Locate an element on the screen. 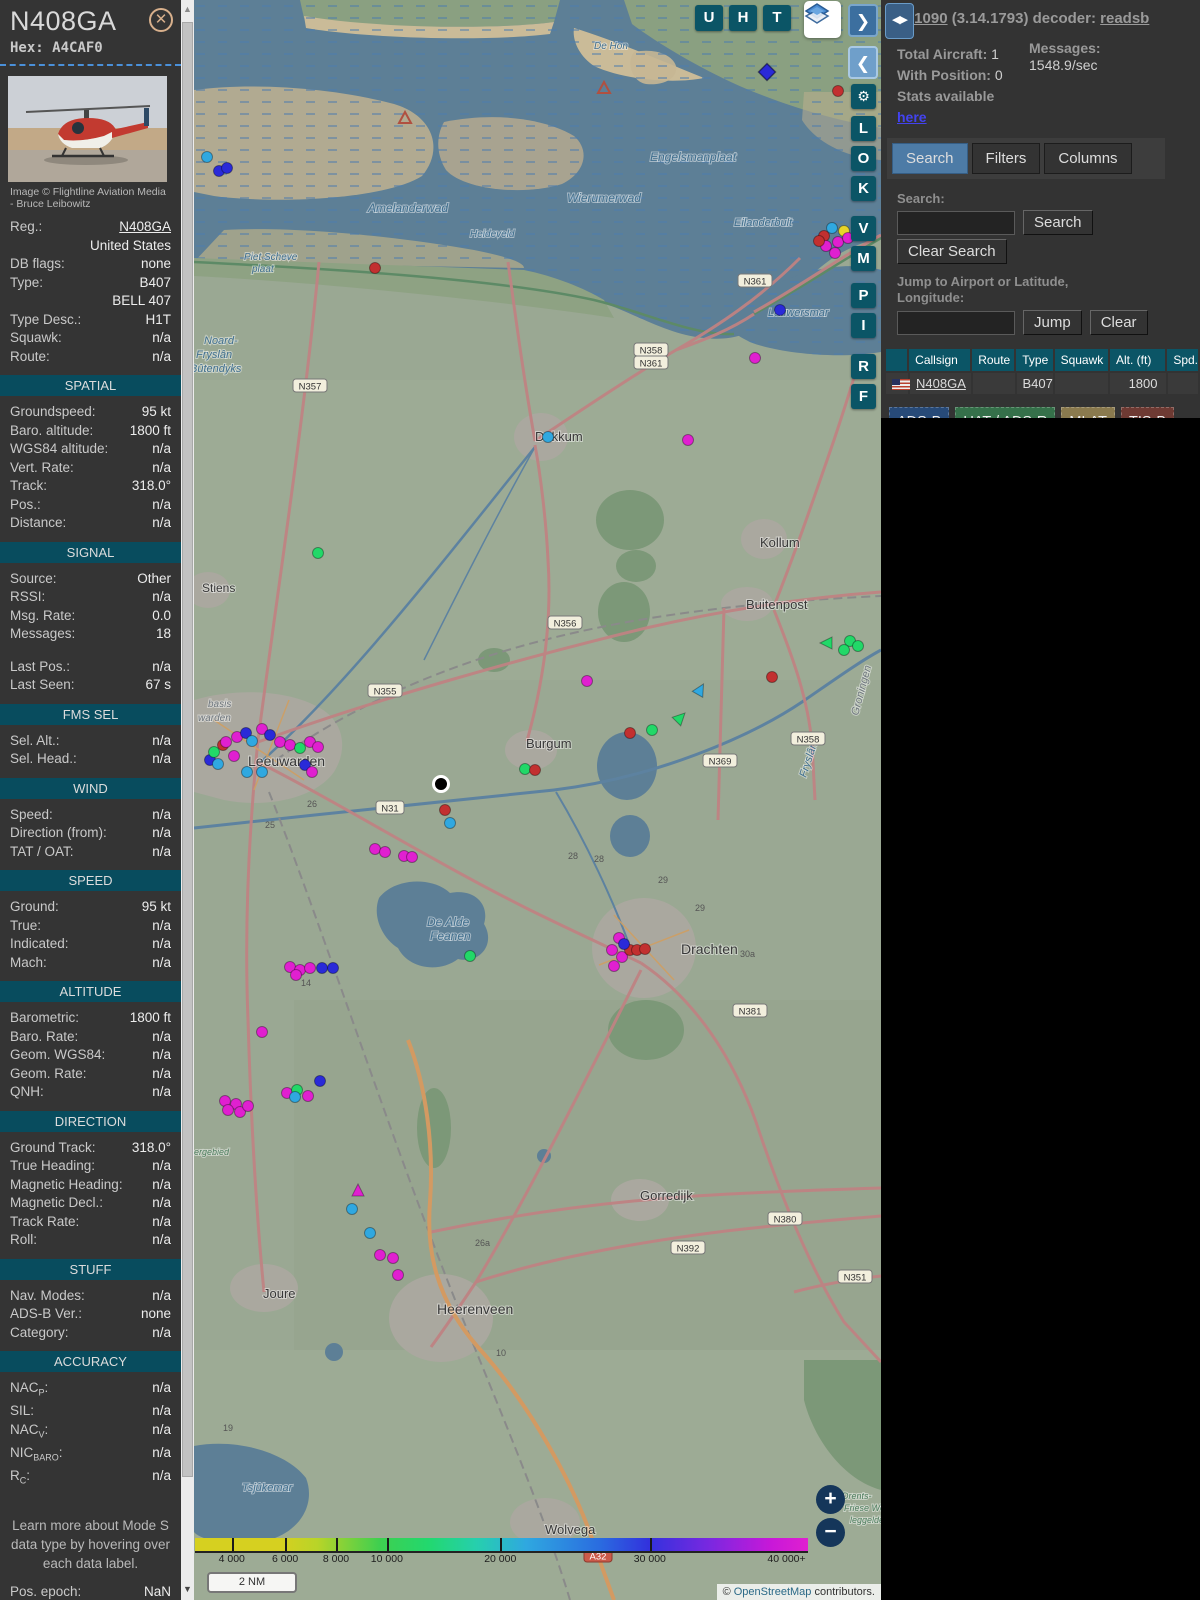  jump-clear-button: Clear is located at coordinates (1118, 322).